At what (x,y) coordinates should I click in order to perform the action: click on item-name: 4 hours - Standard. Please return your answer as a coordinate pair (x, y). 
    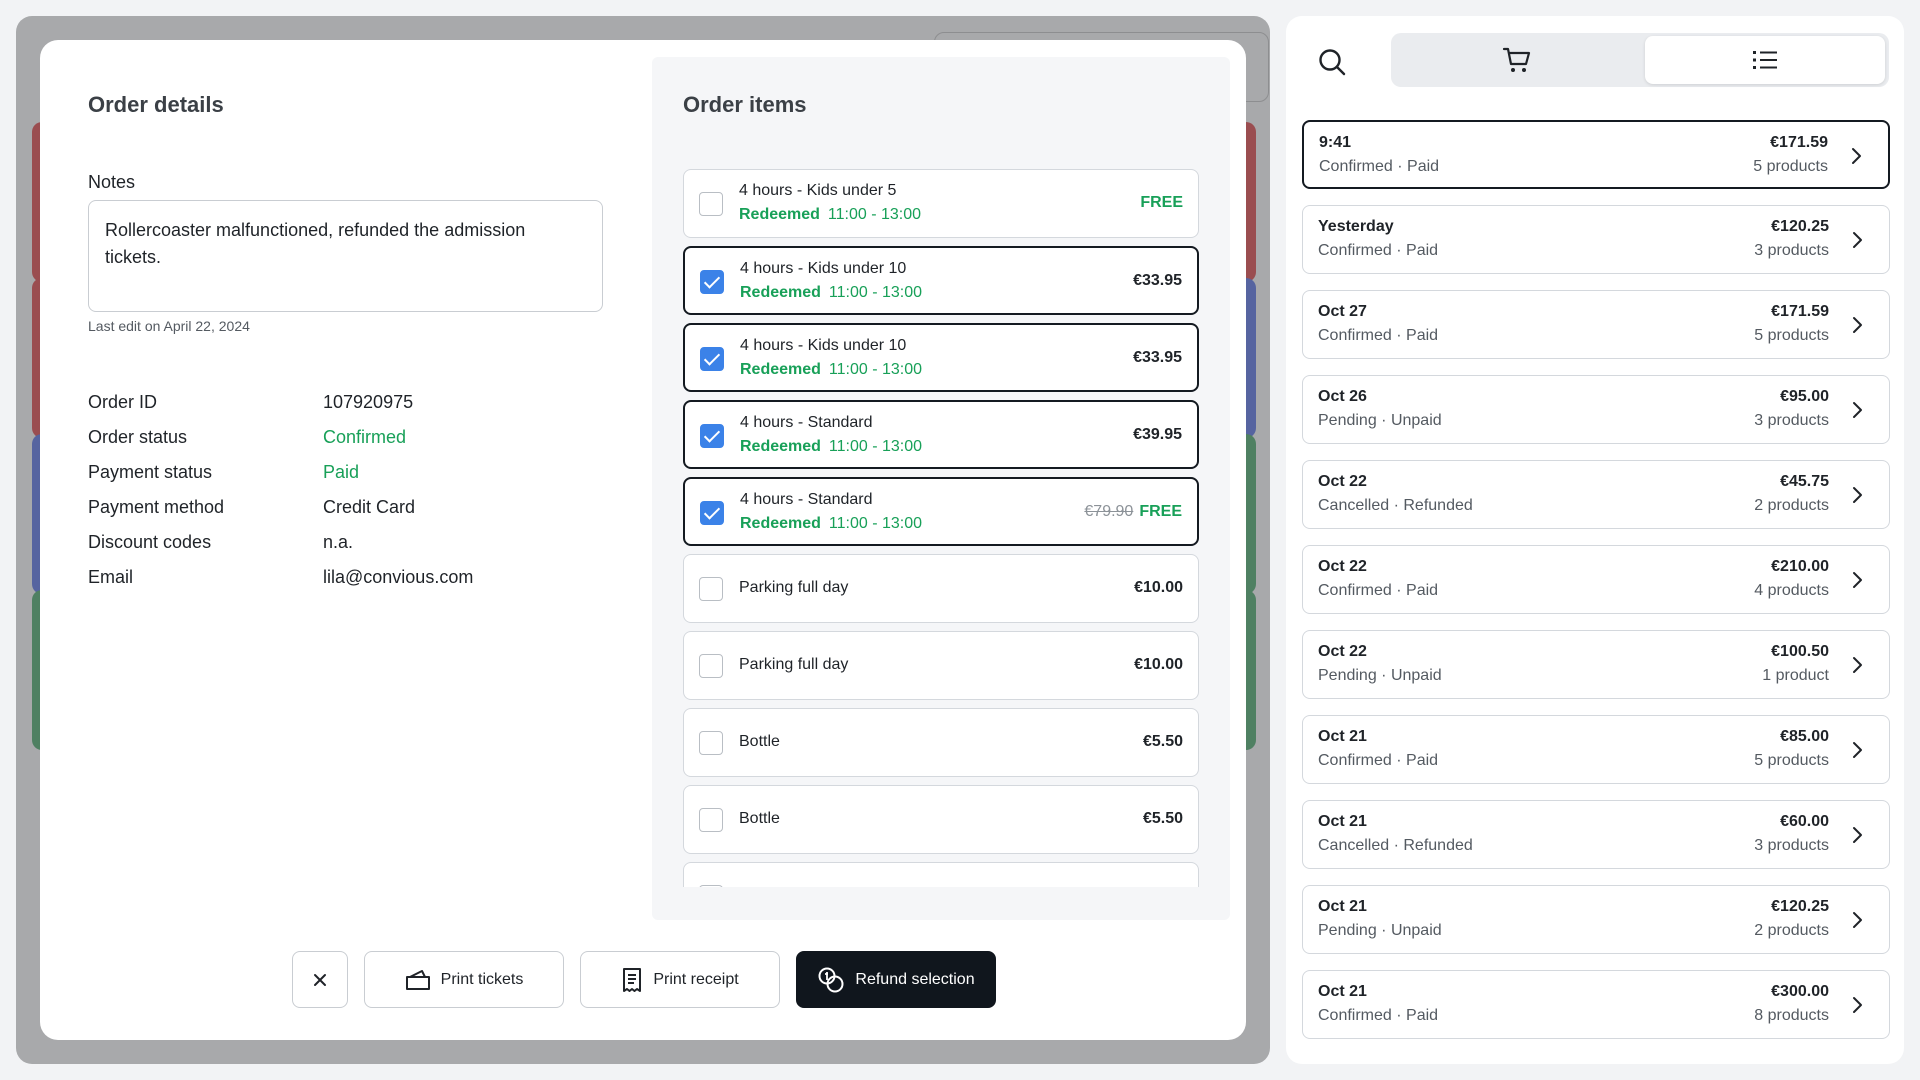
    Looking at the image, I should click on (806, 422).